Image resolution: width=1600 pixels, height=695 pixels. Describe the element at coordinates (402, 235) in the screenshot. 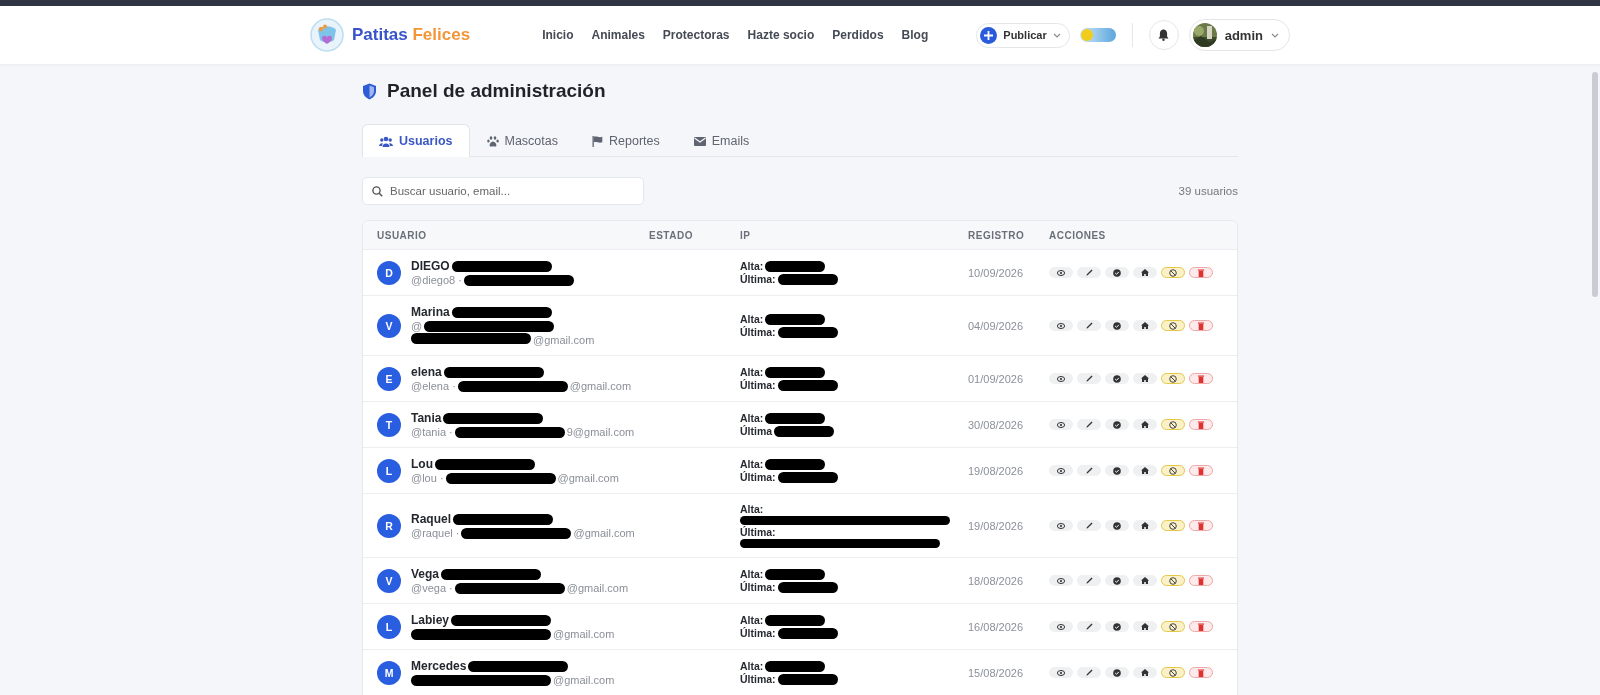

I see `column-header: USUARIO` at that location.